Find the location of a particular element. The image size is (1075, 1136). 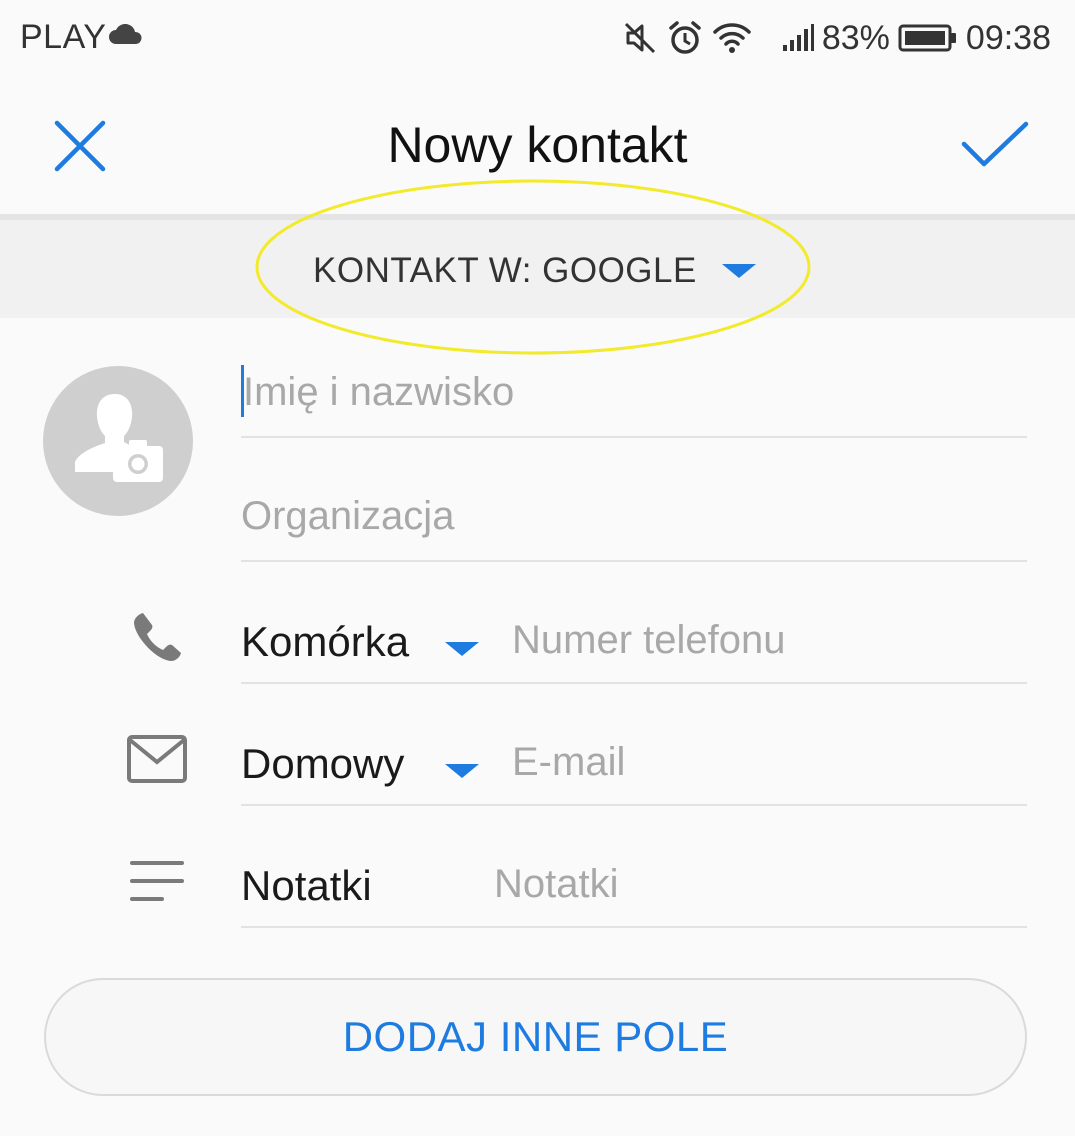

battery-percent: 83% is located at coordinates (855, 37).